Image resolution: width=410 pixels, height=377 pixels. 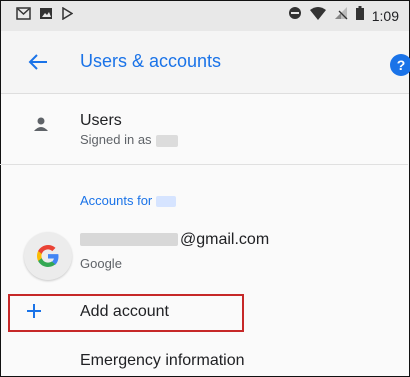 I want to click on gmail-icon, so click(x=23, y=16).